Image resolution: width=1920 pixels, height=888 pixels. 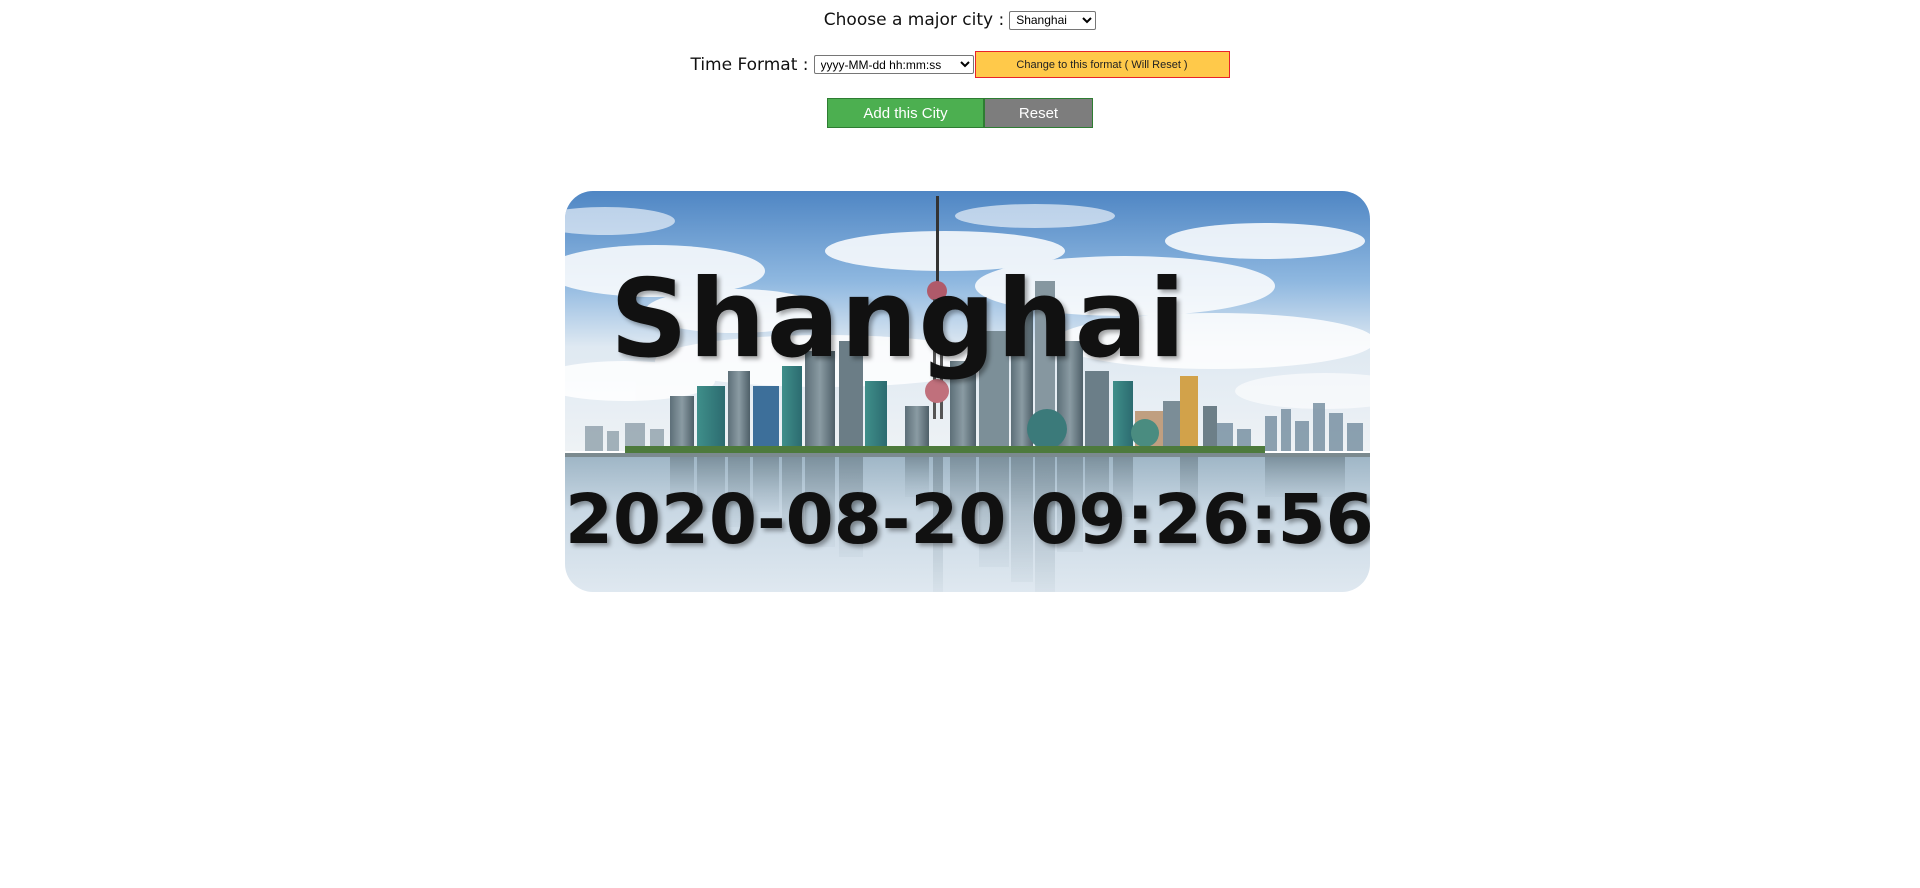 What do you see at coordinates (967, 520) in the screenshot?
I see `clock-time: 2020-08-20 09:26:56` at bounding box center [967, 520].